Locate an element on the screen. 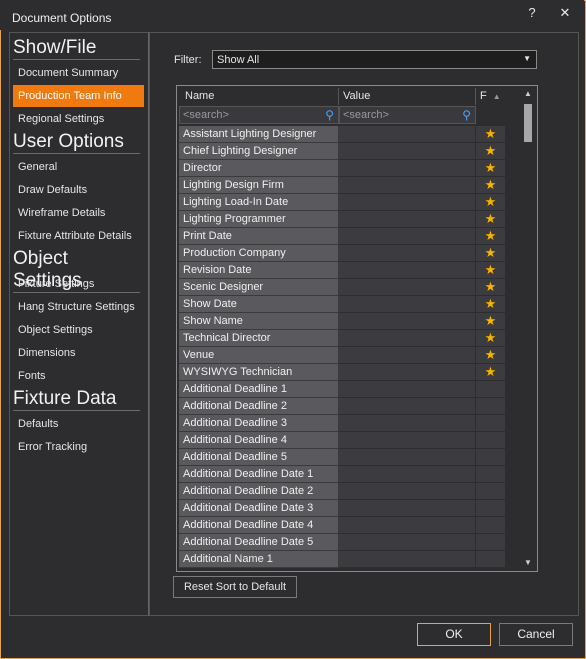  cancel-button: Cancel is located at coordinates (536, 634).